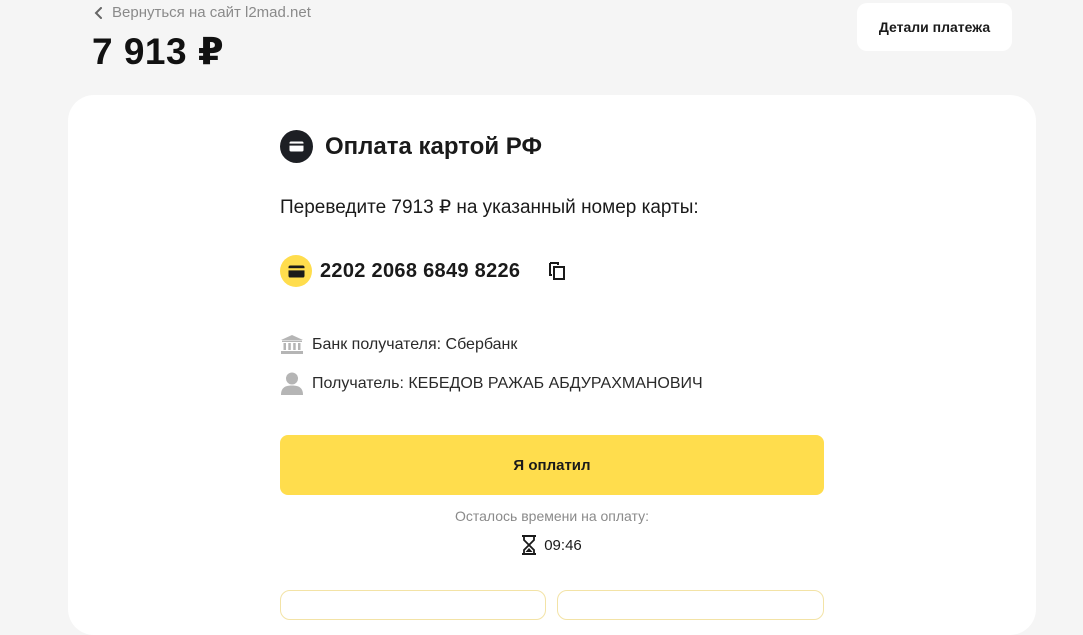 The image size is (1083, 635). Describe the element at coordinates (413, 605) in the screenshot. I see `secondary-button-left` at that location.